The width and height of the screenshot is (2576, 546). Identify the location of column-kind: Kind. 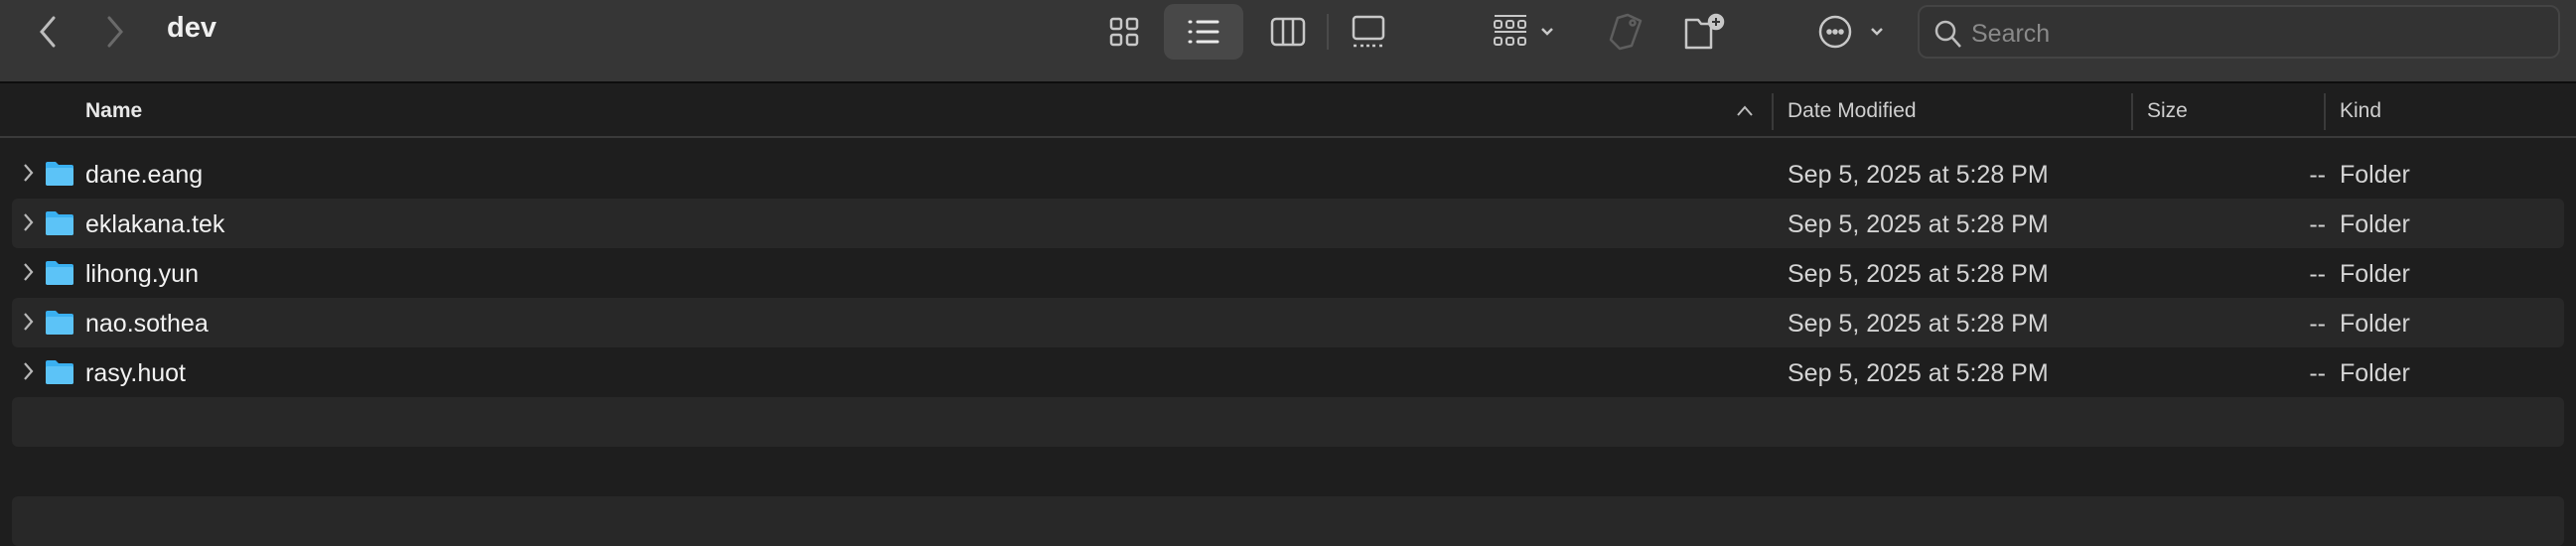
(2360, 111).